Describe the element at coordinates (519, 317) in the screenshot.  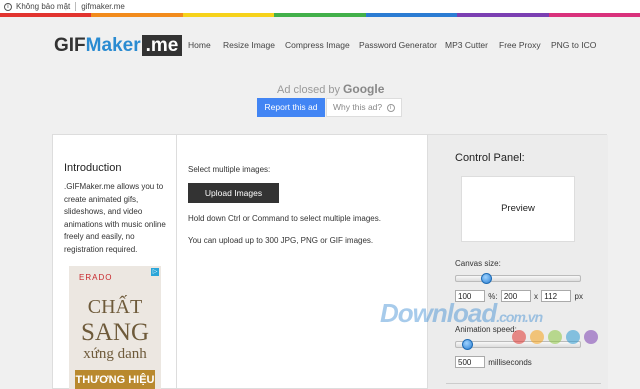
I see `watermark-domain: .com.vn` at that location.